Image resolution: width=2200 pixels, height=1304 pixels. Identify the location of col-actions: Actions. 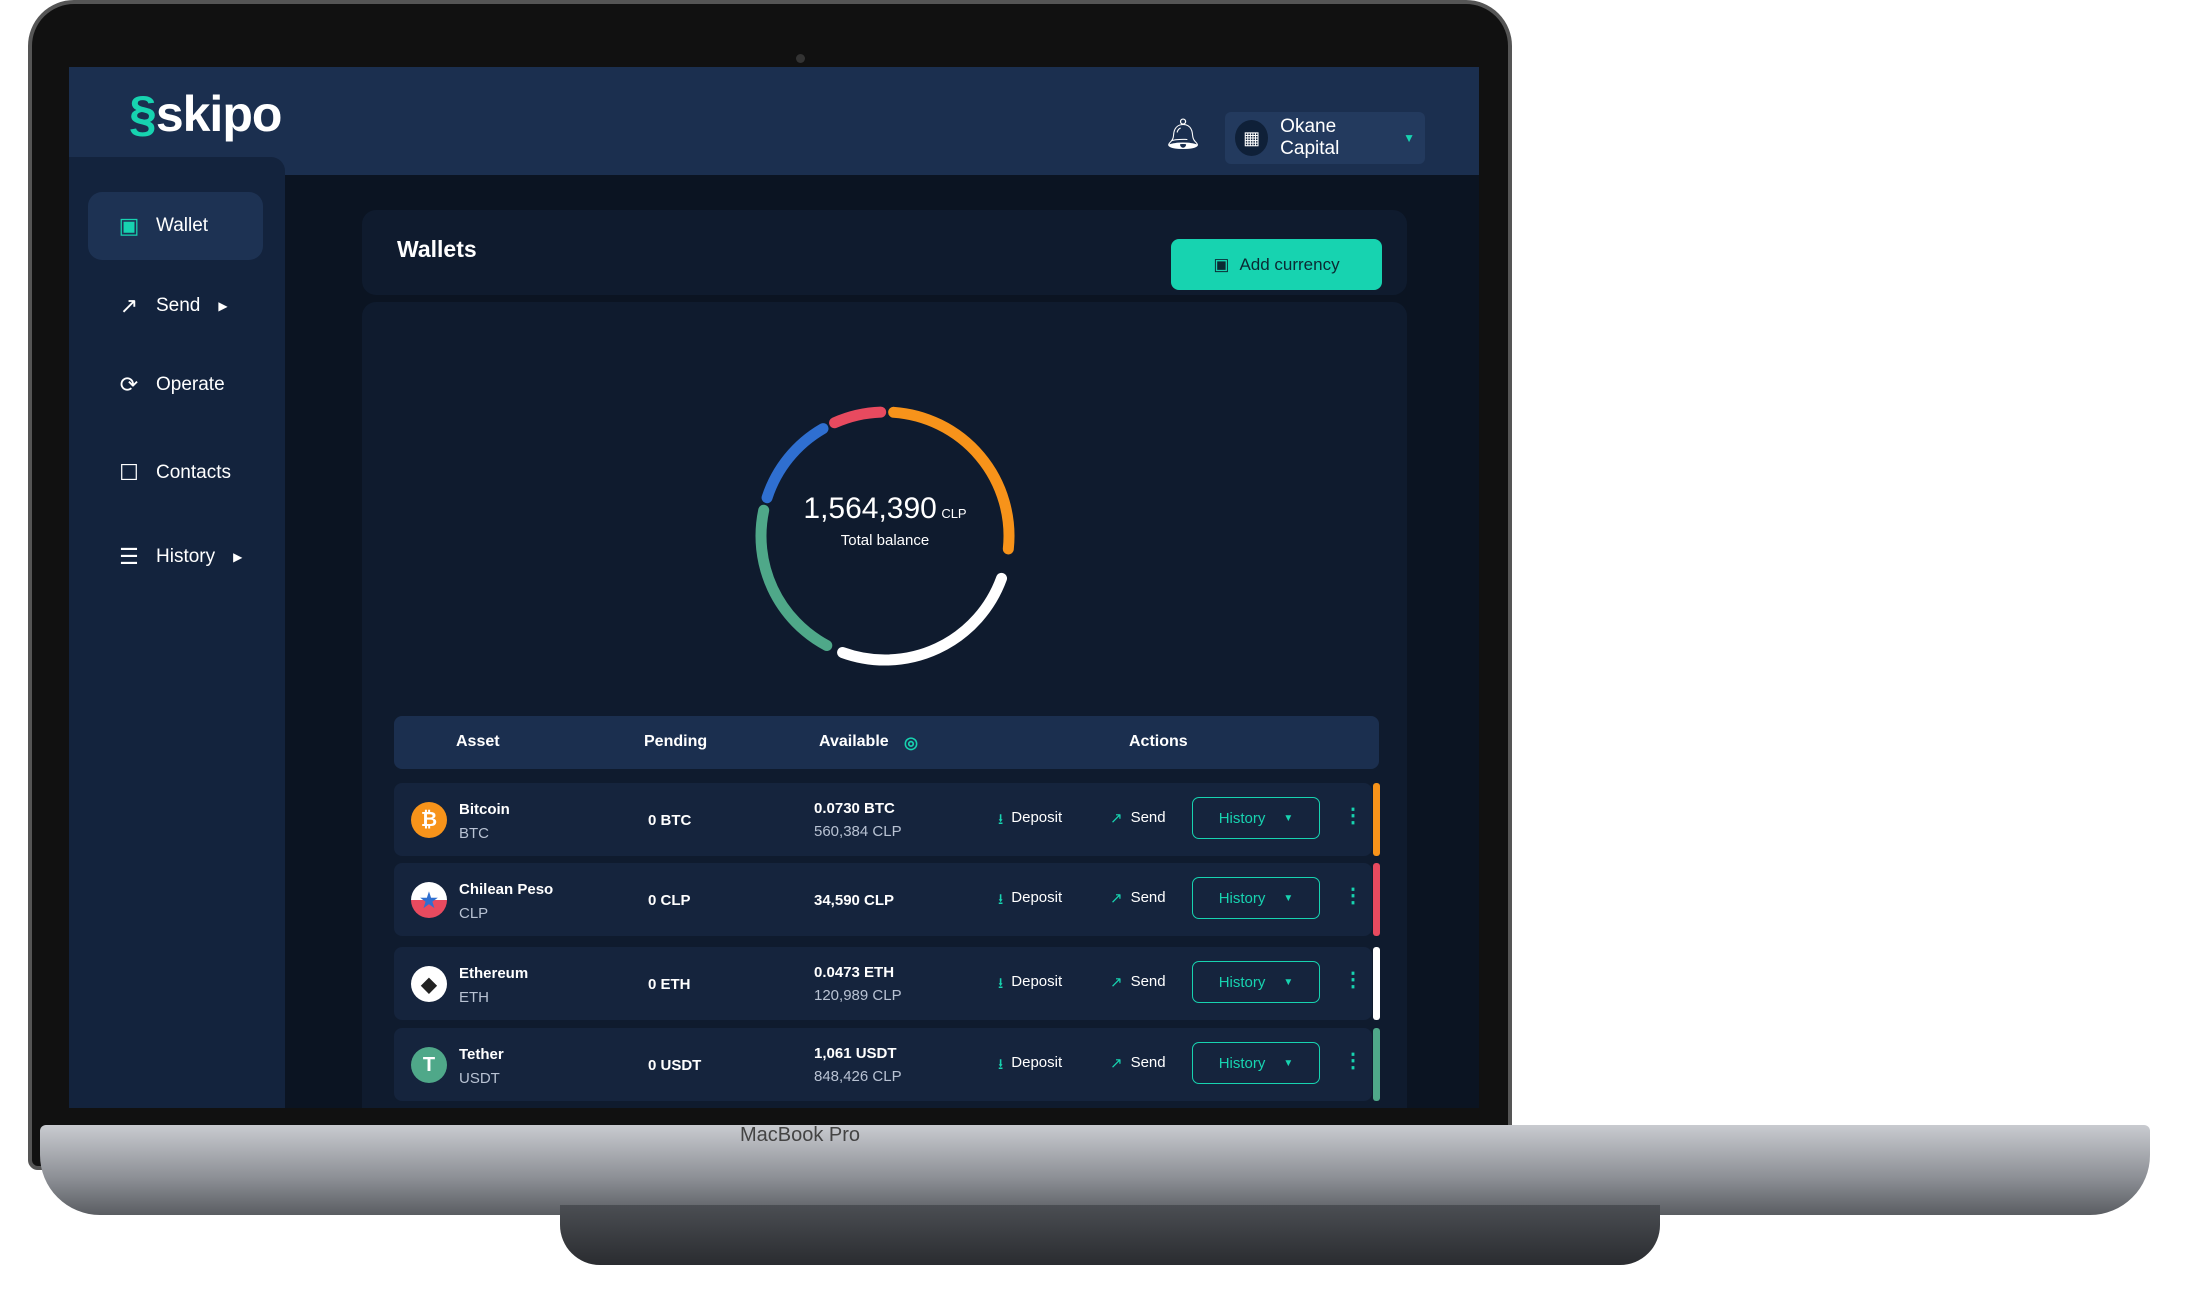
(1158, 741).